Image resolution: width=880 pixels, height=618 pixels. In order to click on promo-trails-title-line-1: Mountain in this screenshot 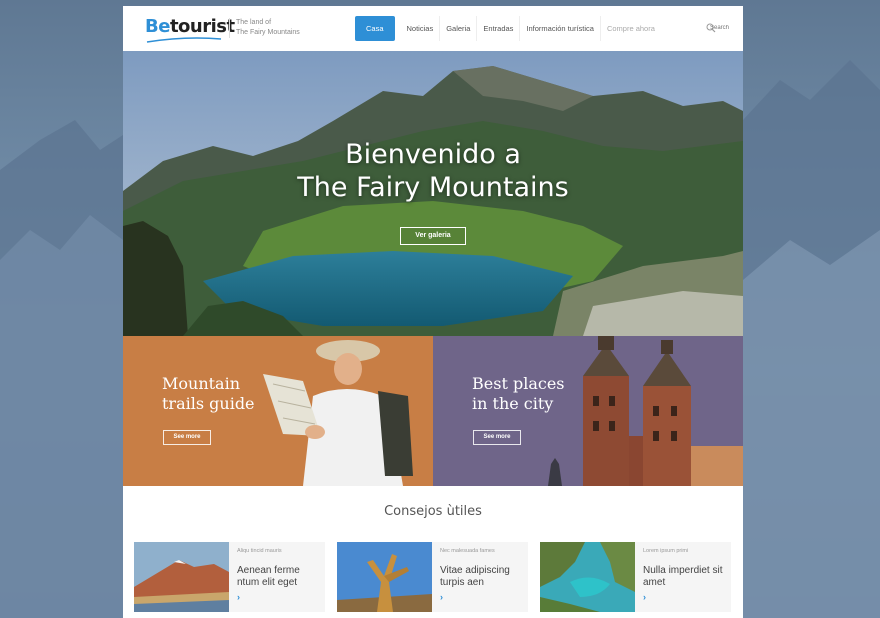, I will do `click(201, 383)`.